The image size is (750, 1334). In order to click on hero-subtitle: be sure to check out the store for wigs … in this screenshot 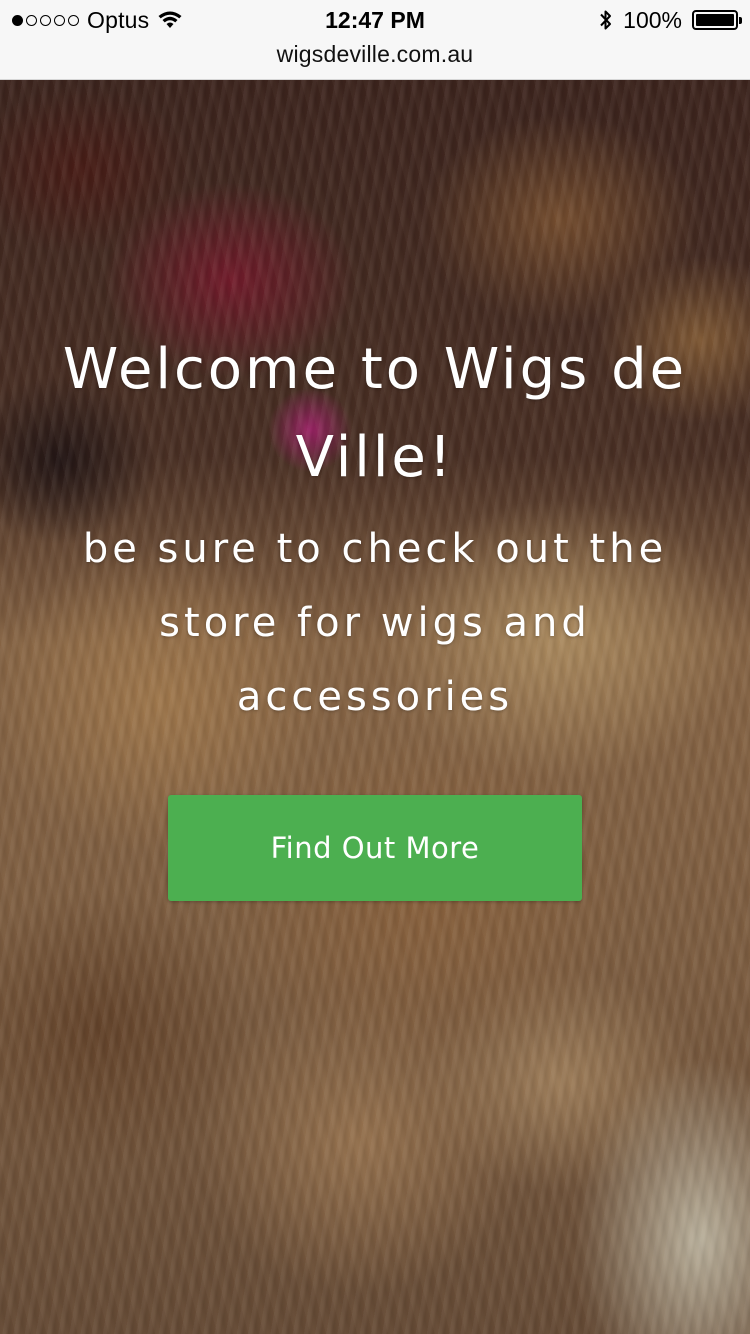, I will do `click(375, 623)`.